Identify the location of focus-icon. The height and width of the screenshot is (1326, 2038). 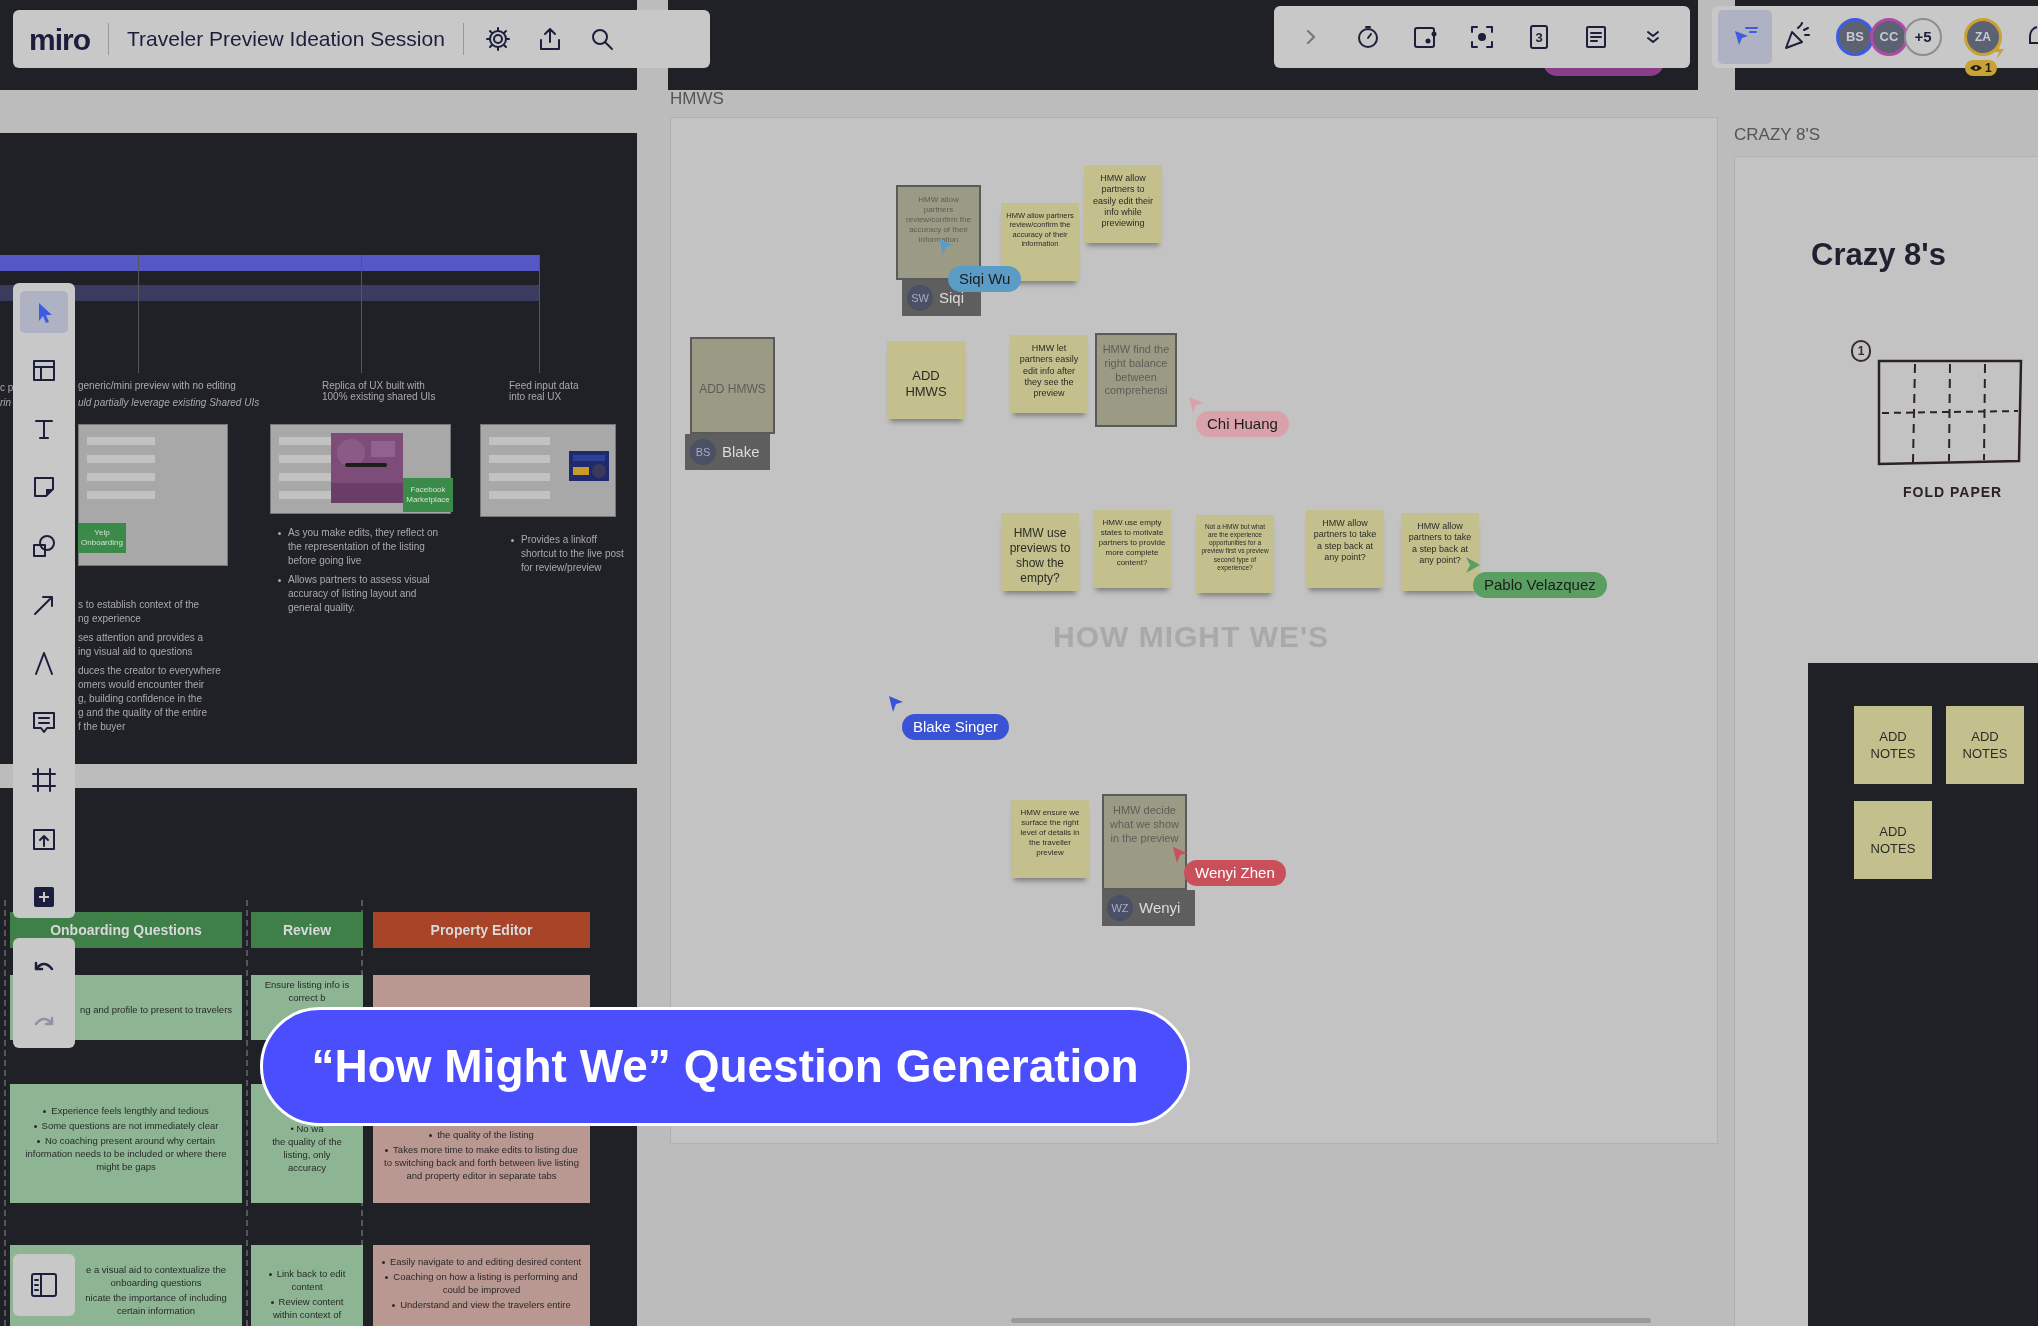
(1482, 37).